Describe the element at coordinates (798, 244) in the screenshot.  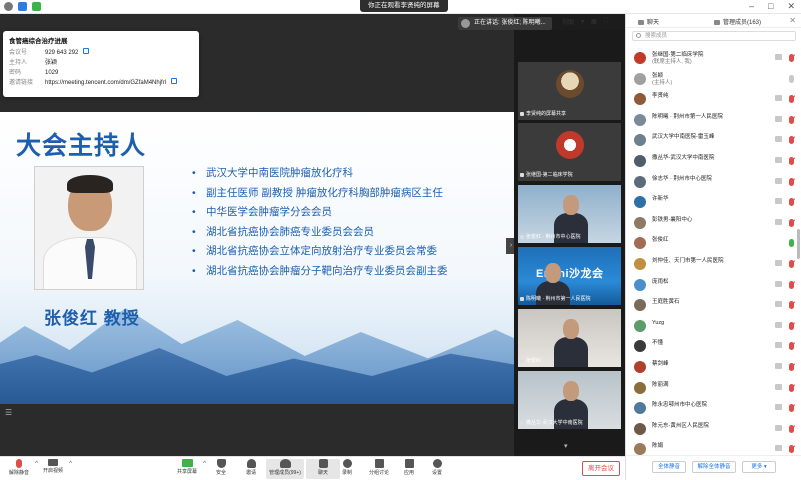
I see `scrollbar` at that location.